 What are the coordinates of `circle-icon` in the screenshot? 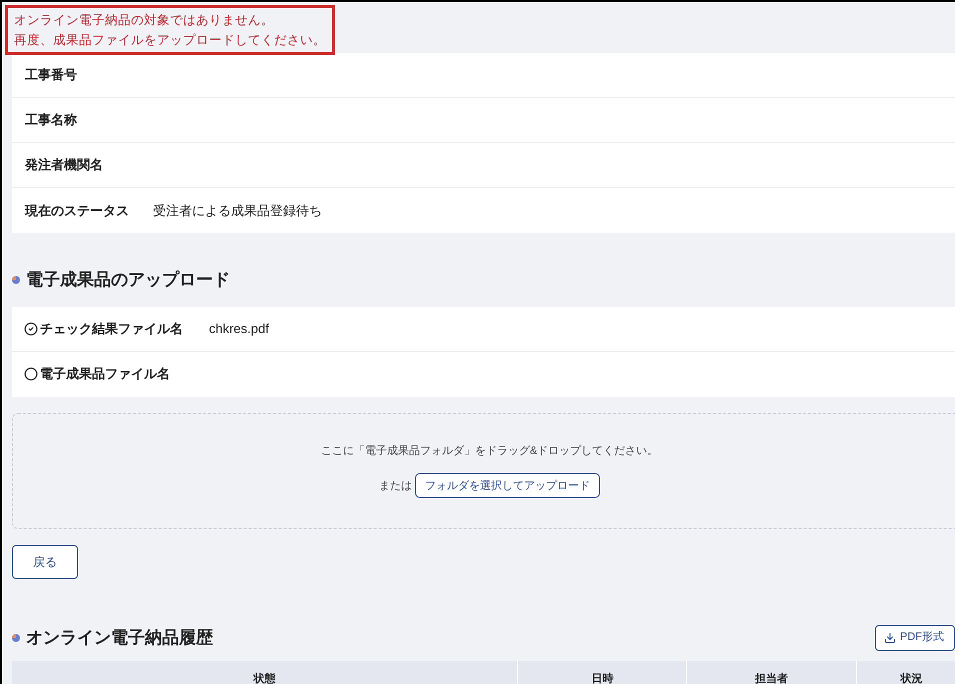 It's located at (31, 374).